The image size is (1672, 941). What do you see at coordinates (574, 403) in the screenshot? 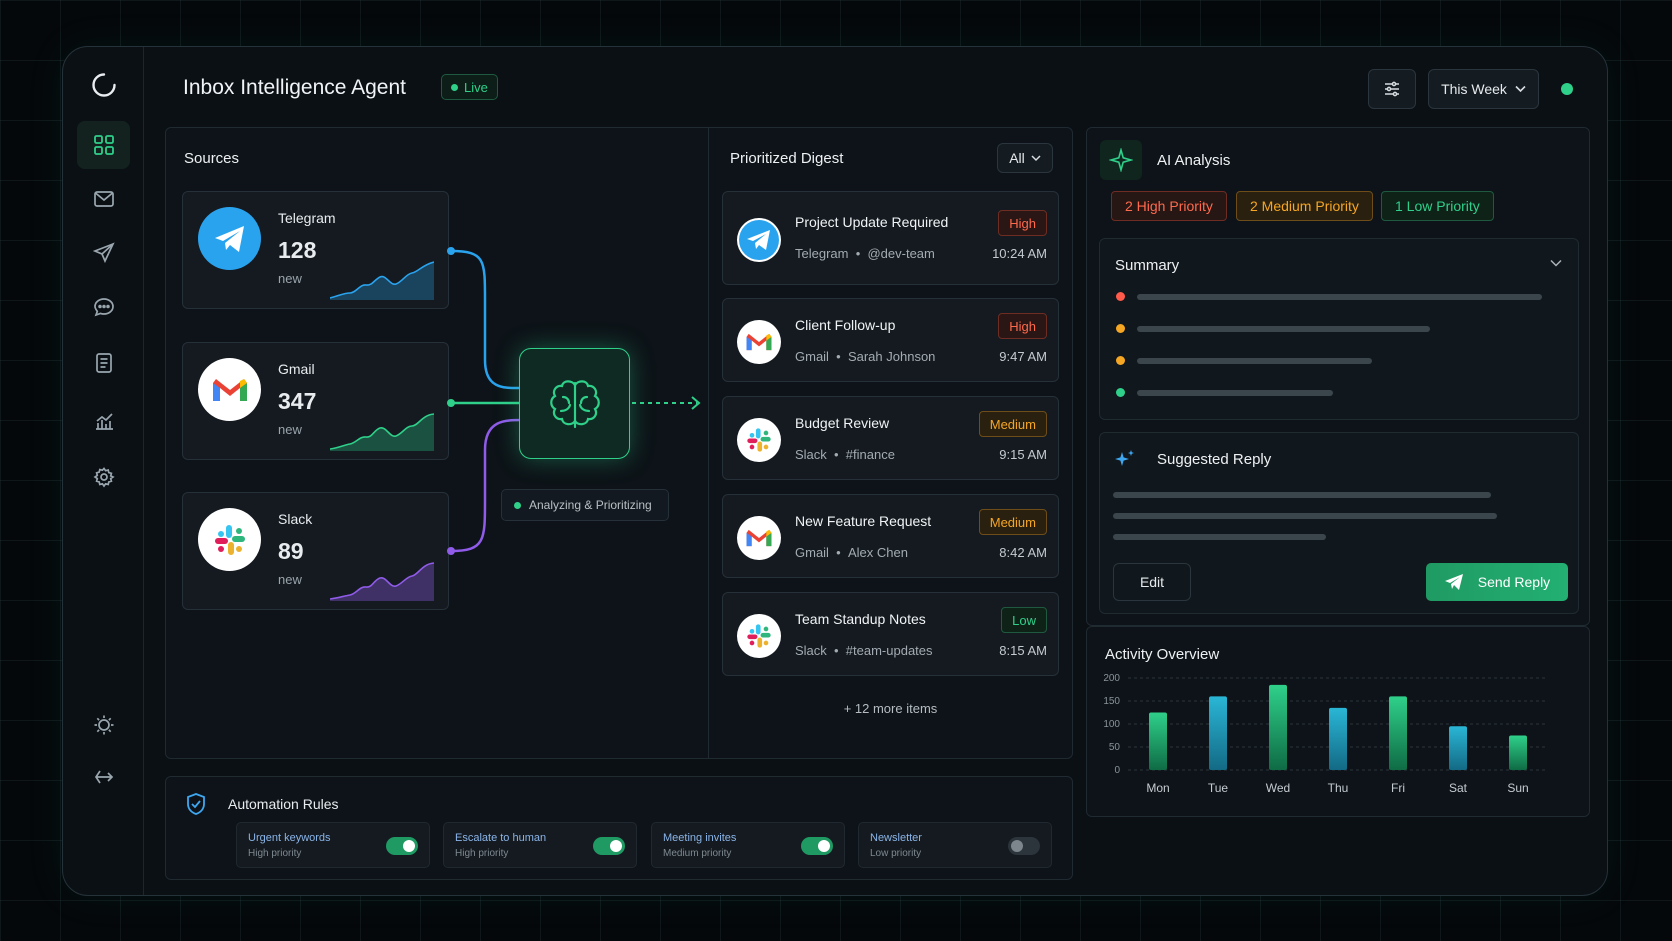
I see `ai-processor-node` at bounding box center [574, 403].